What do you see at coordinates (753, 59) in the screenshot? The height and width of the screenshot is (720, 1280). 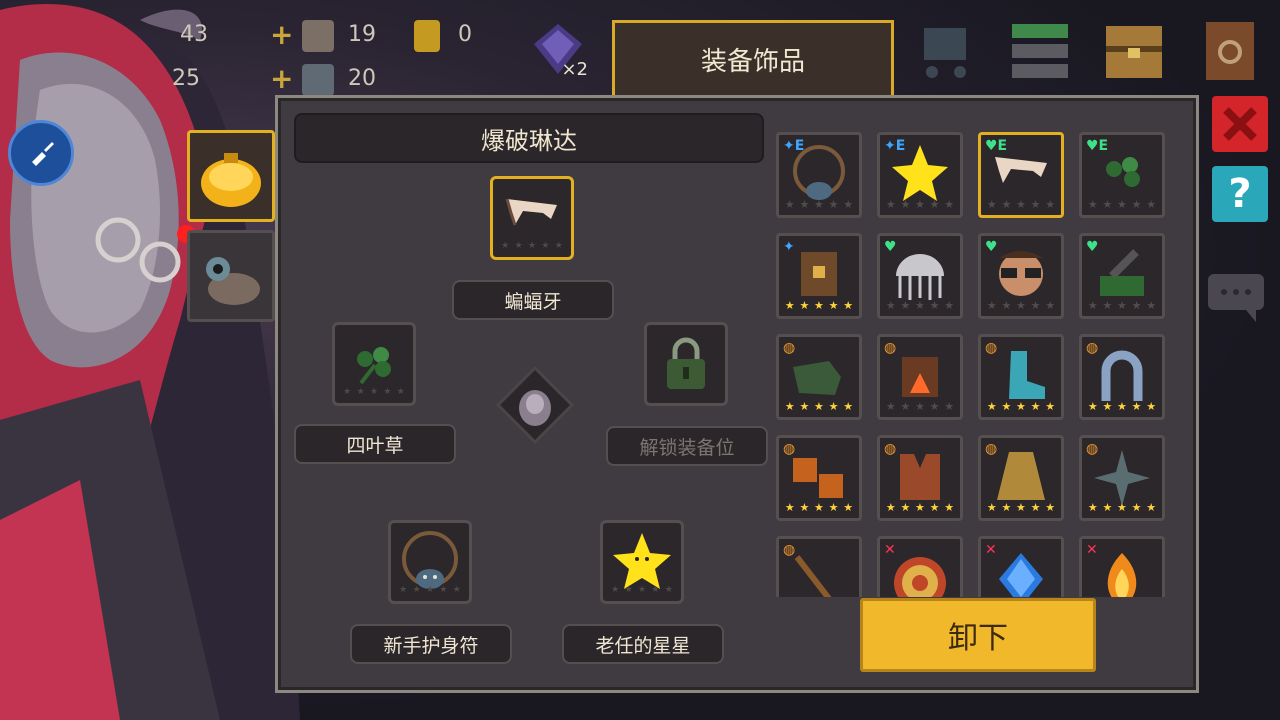 I see `tab-equip-accessory: 装备饰品` at bounding box center [753, 59].